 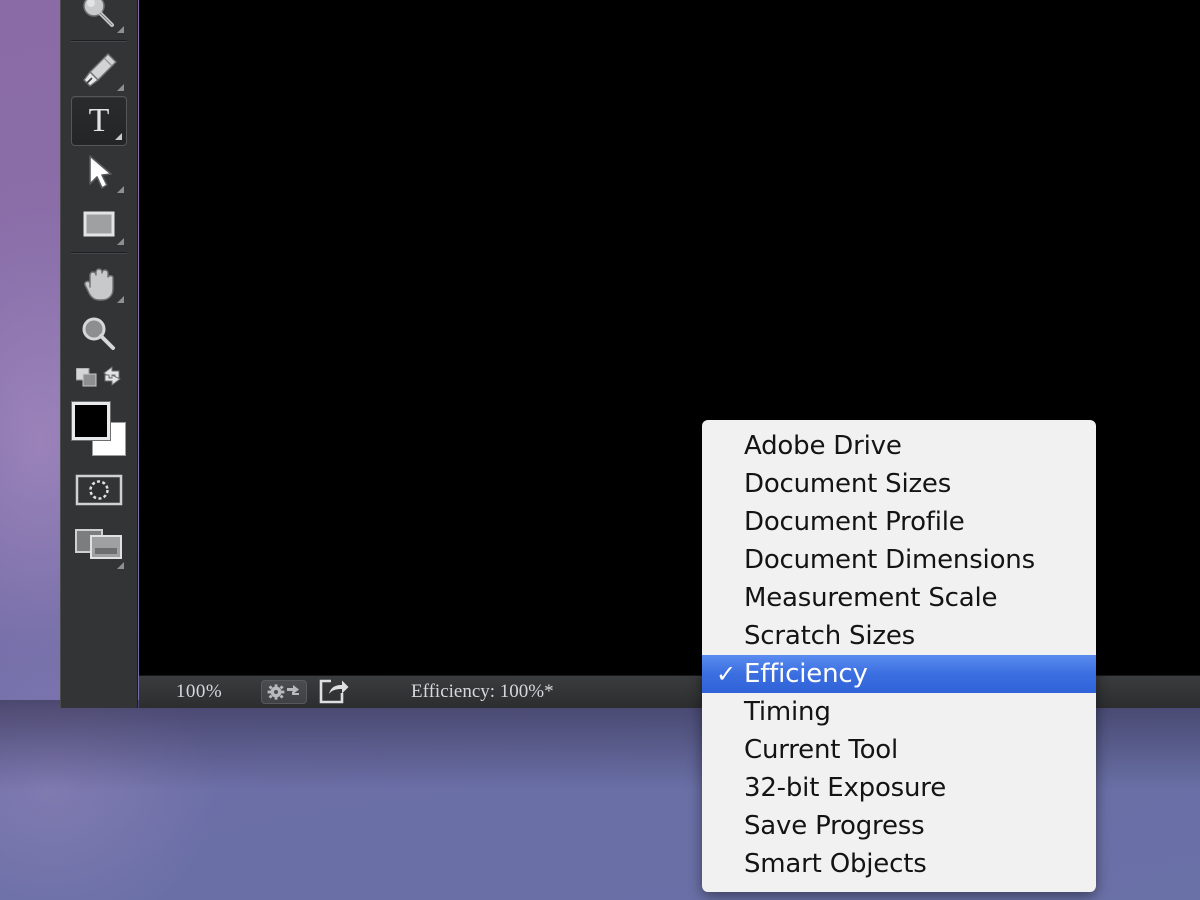 I want to click on quick-mask-icon, so click(x=99, y=490).